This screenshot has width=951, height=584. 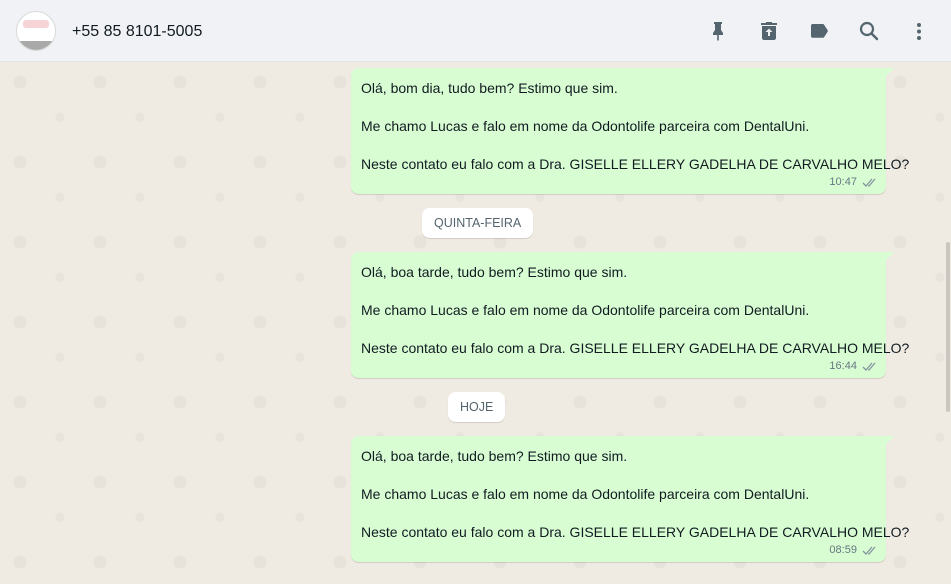 I want to click on contact-avatar, so click(x=36, y=31).